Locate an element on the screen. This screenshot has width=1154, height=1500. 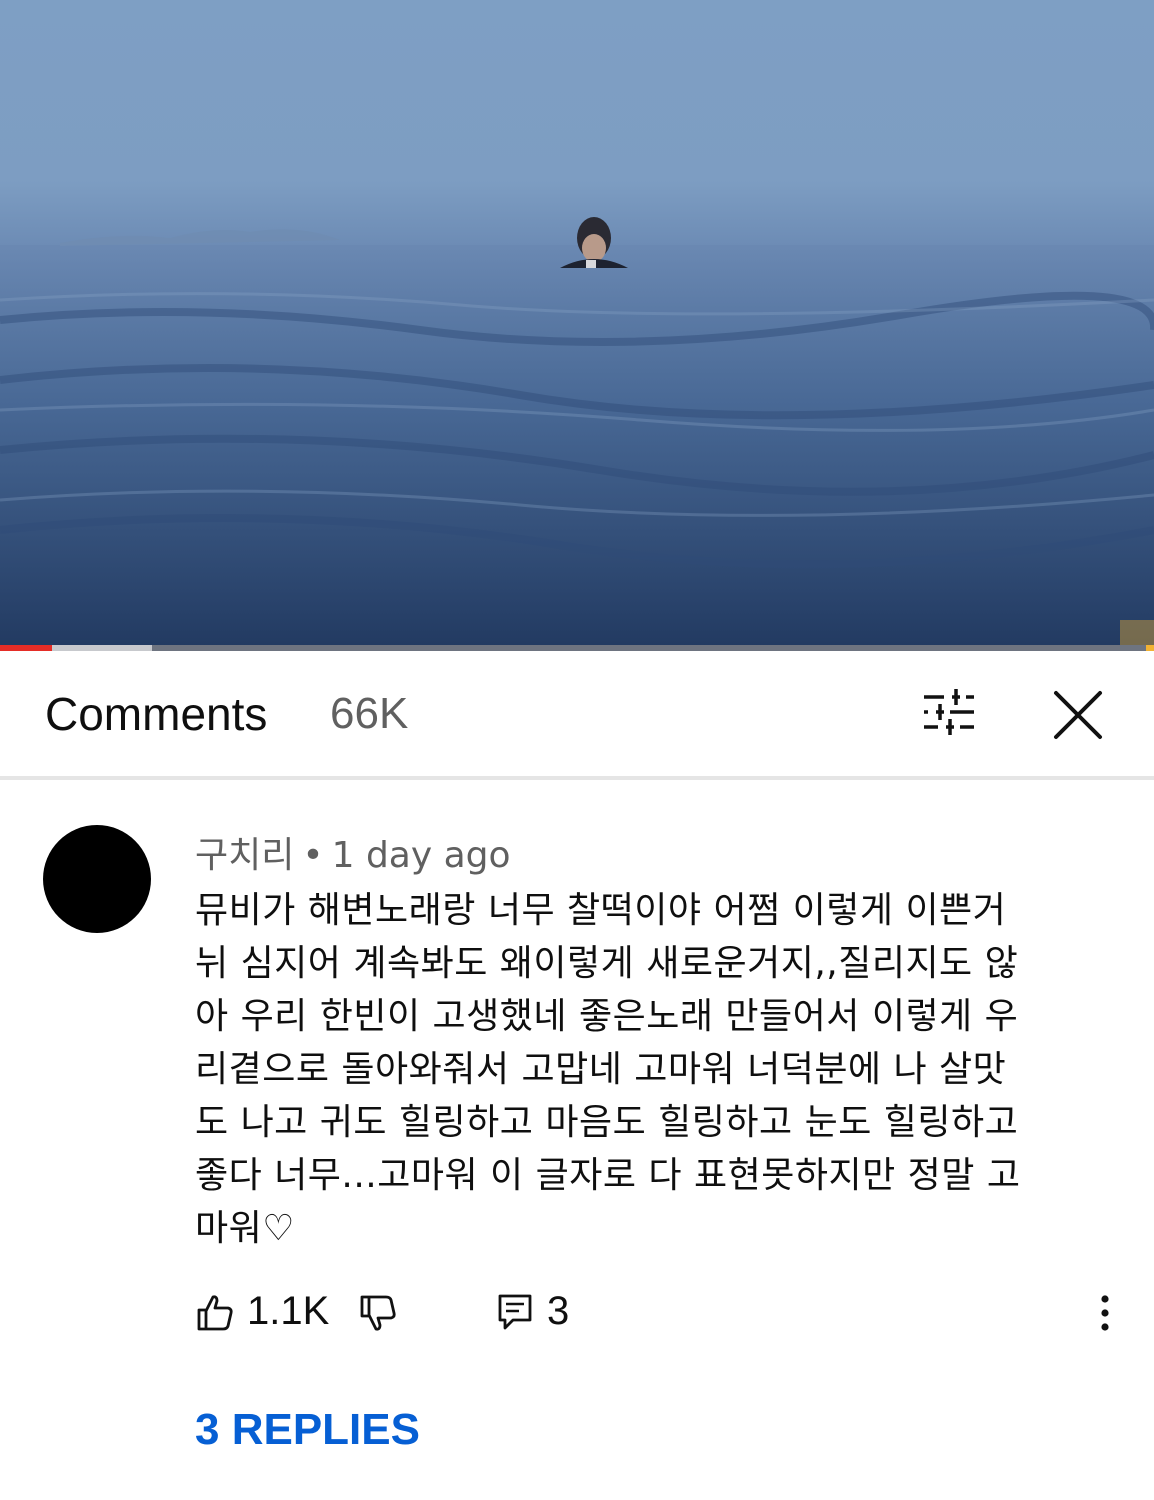
sliders-icon is located at coordinates (949, 712).